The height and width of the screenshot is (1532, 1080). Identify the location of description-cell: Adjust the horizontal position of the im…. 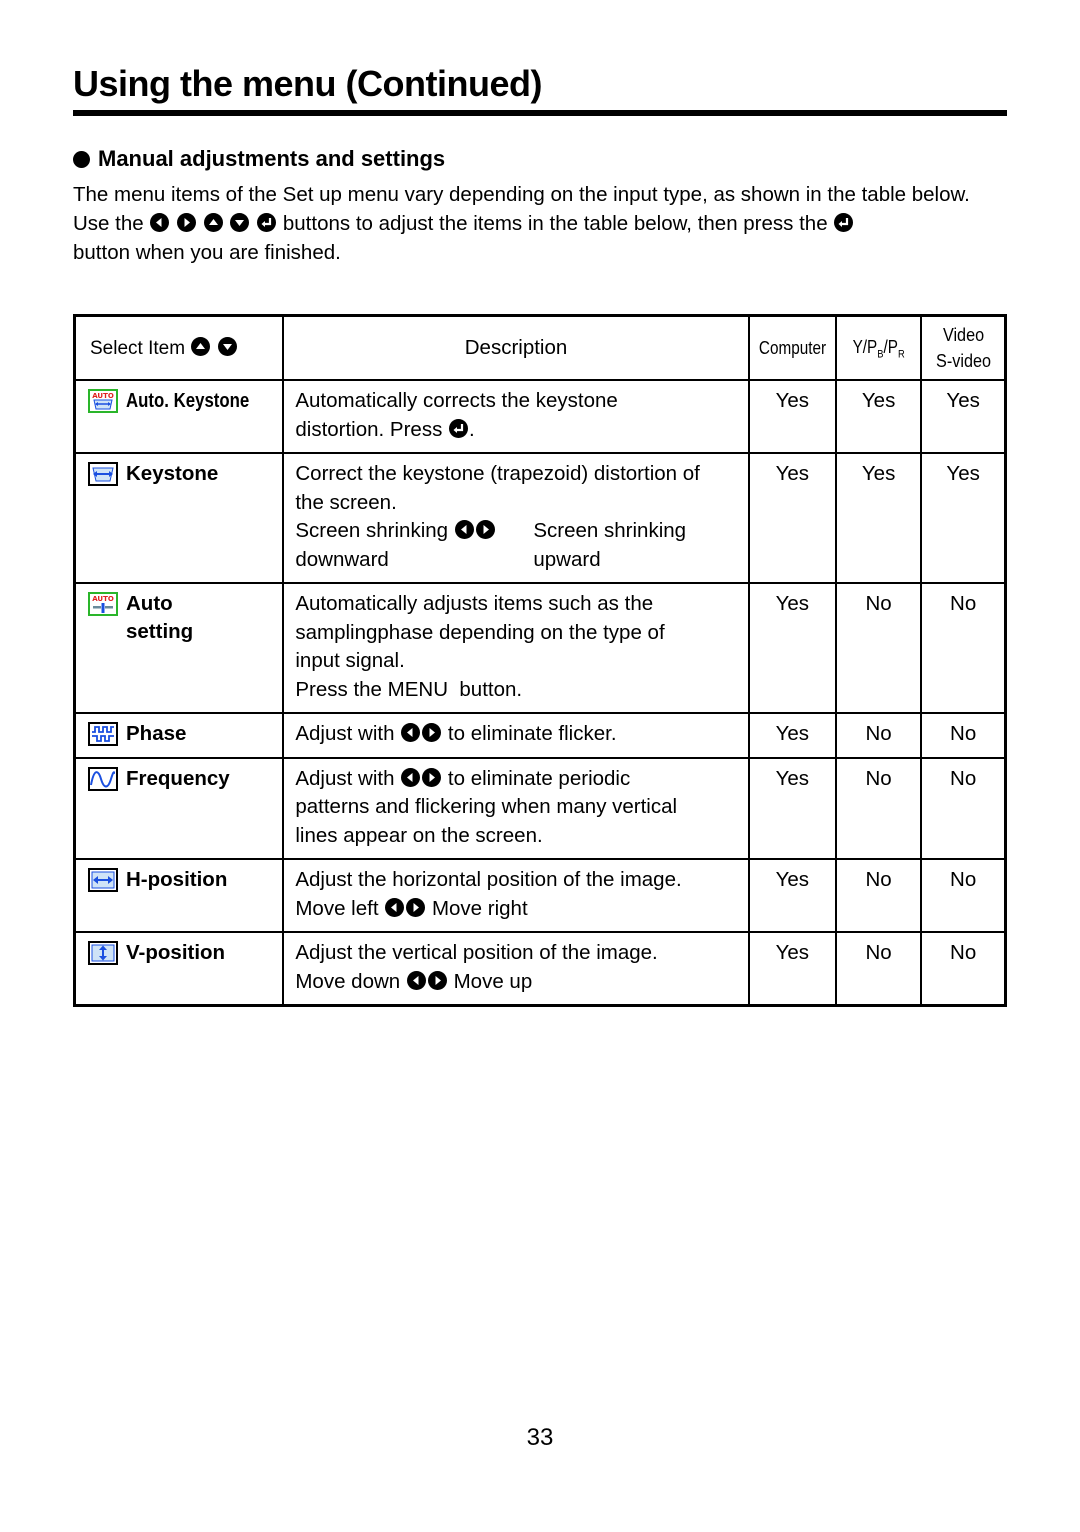
(516, 895).